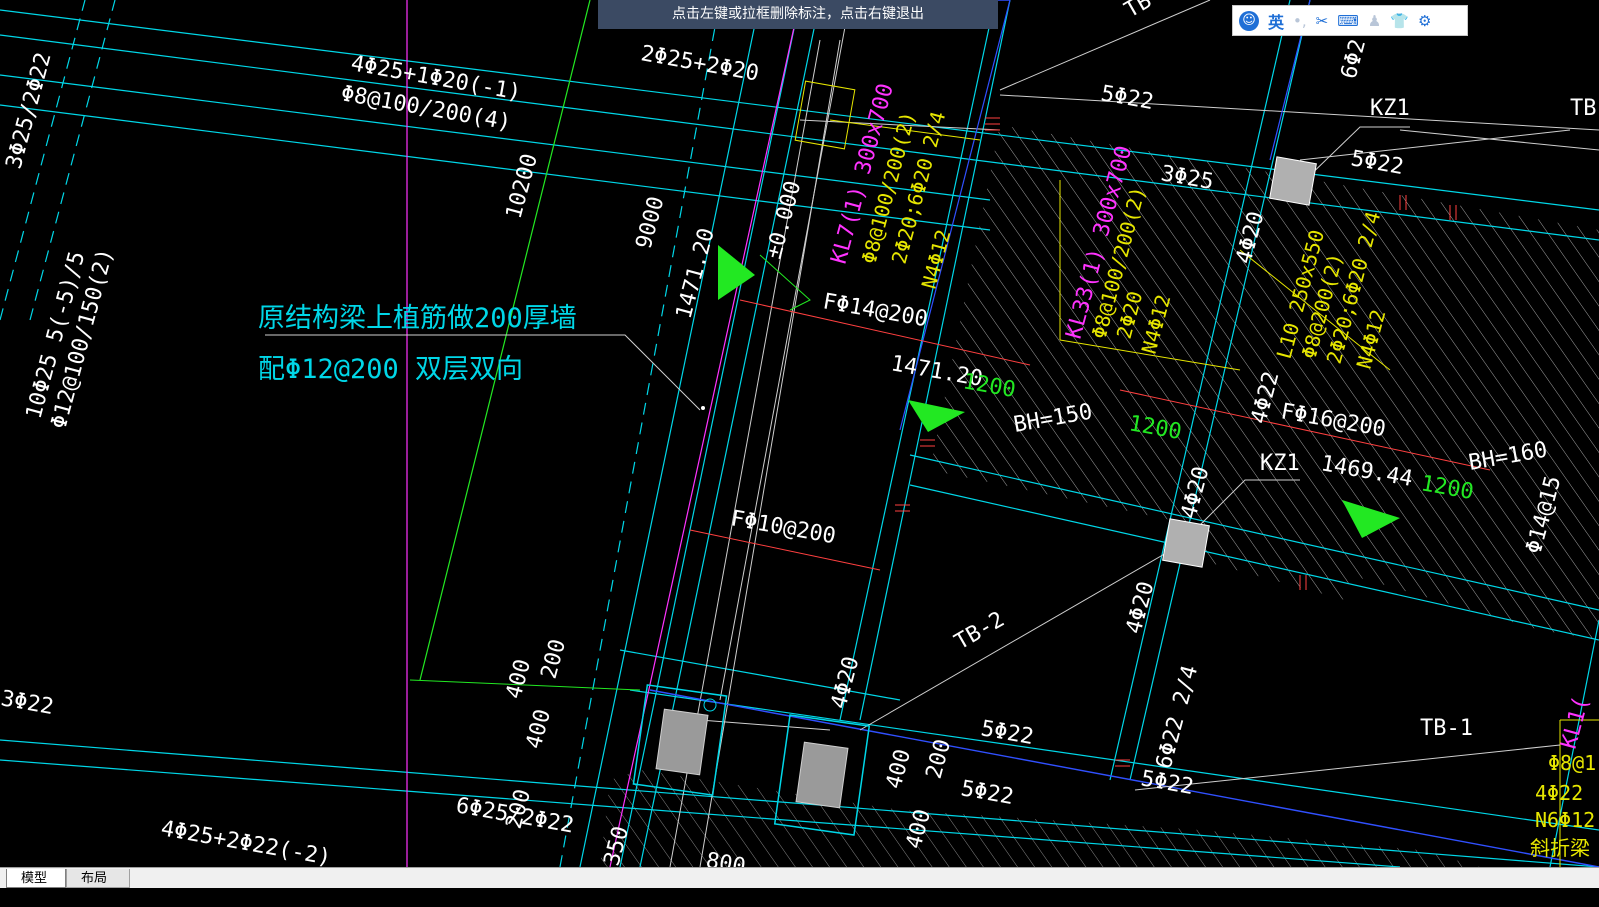  I want to click on label-kz1-b: KZ1, so click(1280, 463).